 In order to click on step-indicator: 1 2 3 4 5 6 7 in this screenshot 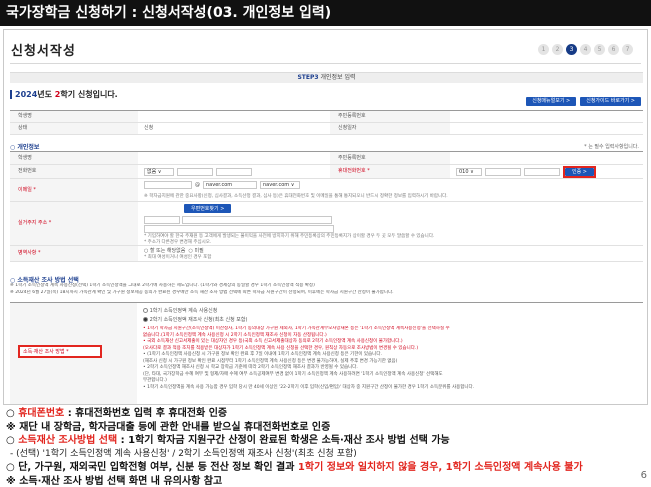, I will do `click(585, 49)`.